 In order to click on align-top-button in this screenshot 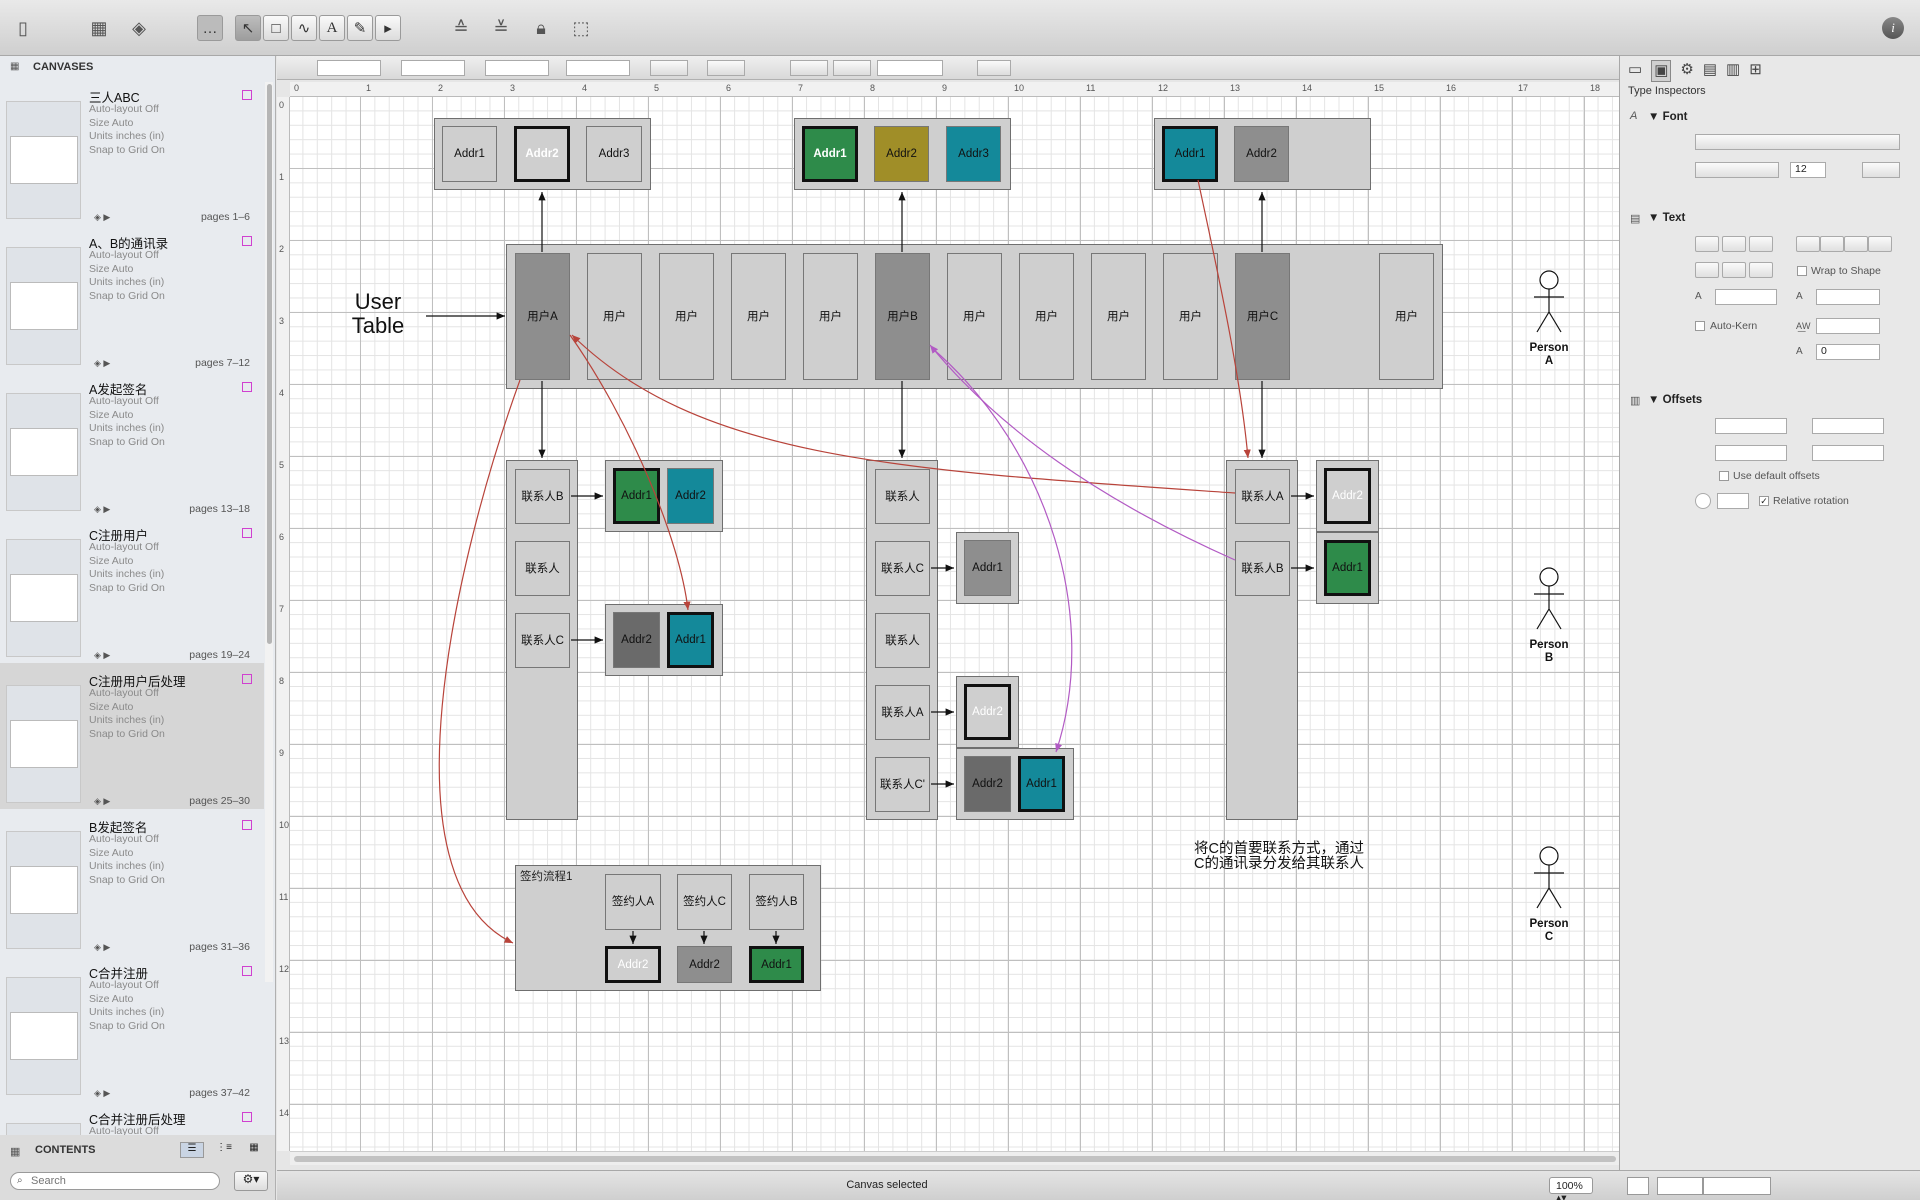, I will do `click(1707, 244)`.